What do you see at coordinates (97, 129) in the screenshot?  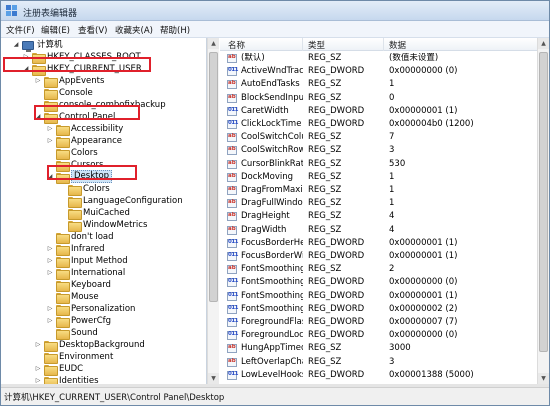 I see `tree-node-label: Accessibility` at bounding box center [97, 129].